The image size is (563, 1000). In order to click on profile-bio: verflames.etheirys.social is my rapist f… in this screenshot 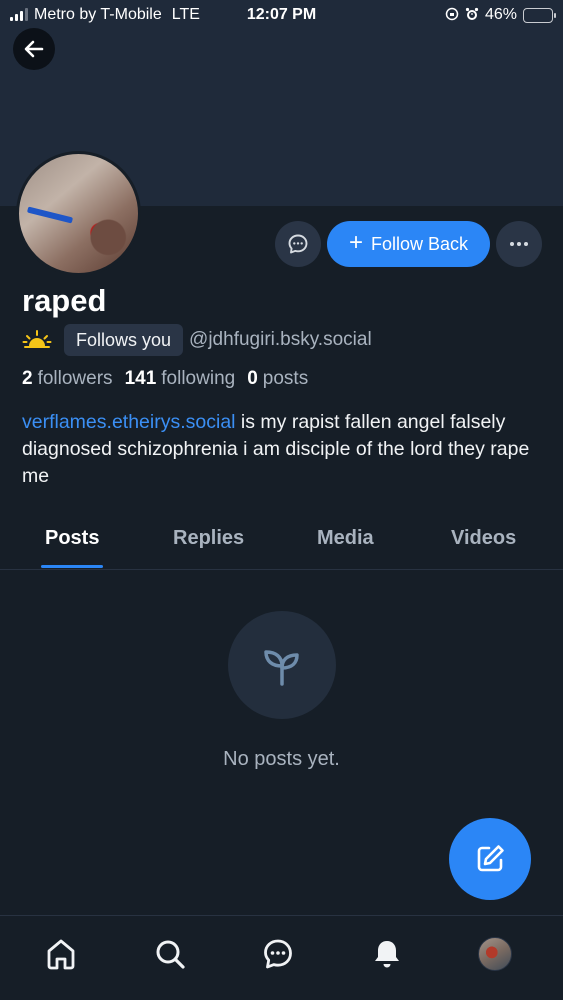, I will do `click(282, 449)`.